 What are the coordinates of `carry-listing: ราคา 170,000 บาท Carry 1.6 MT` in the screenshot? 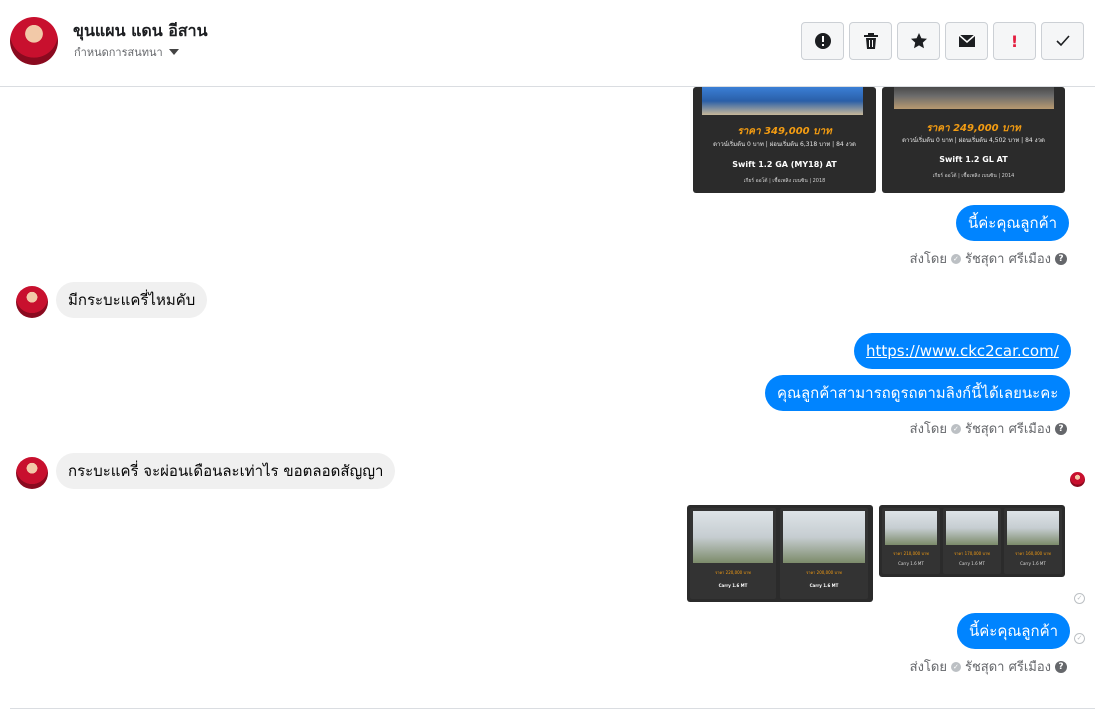 It's located at (972, 541).